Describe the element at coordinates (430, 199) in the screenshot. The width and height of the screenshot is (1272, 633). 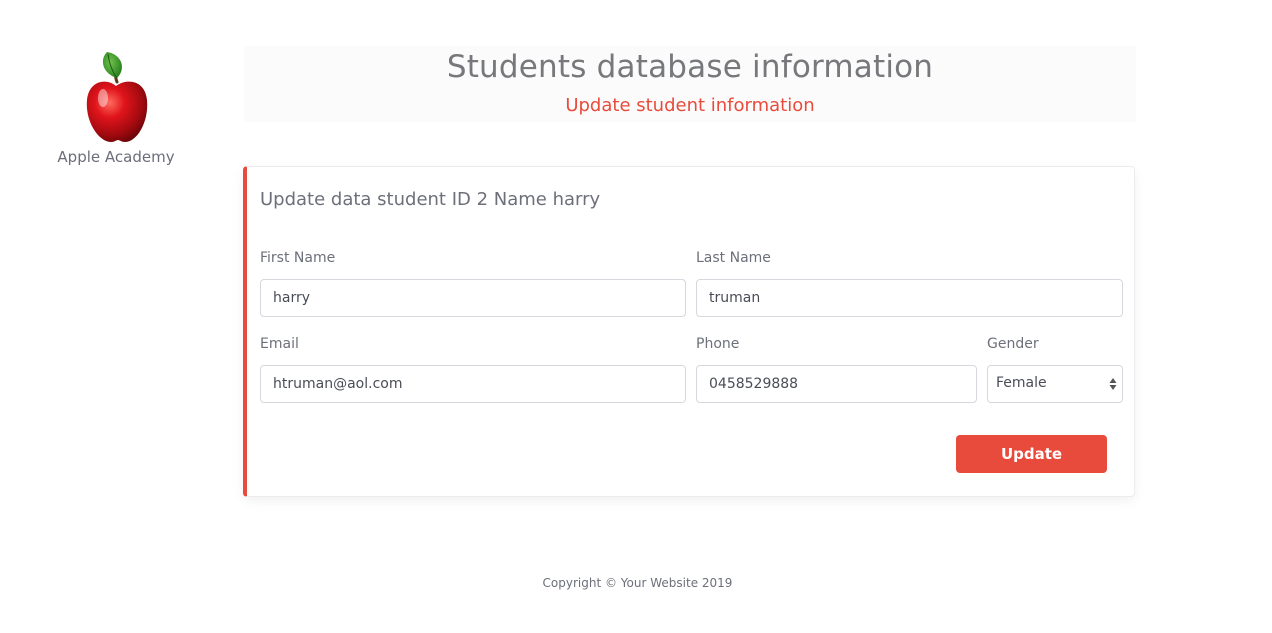
I see `card-title: Update data student ID 2 Name harry` at that location.